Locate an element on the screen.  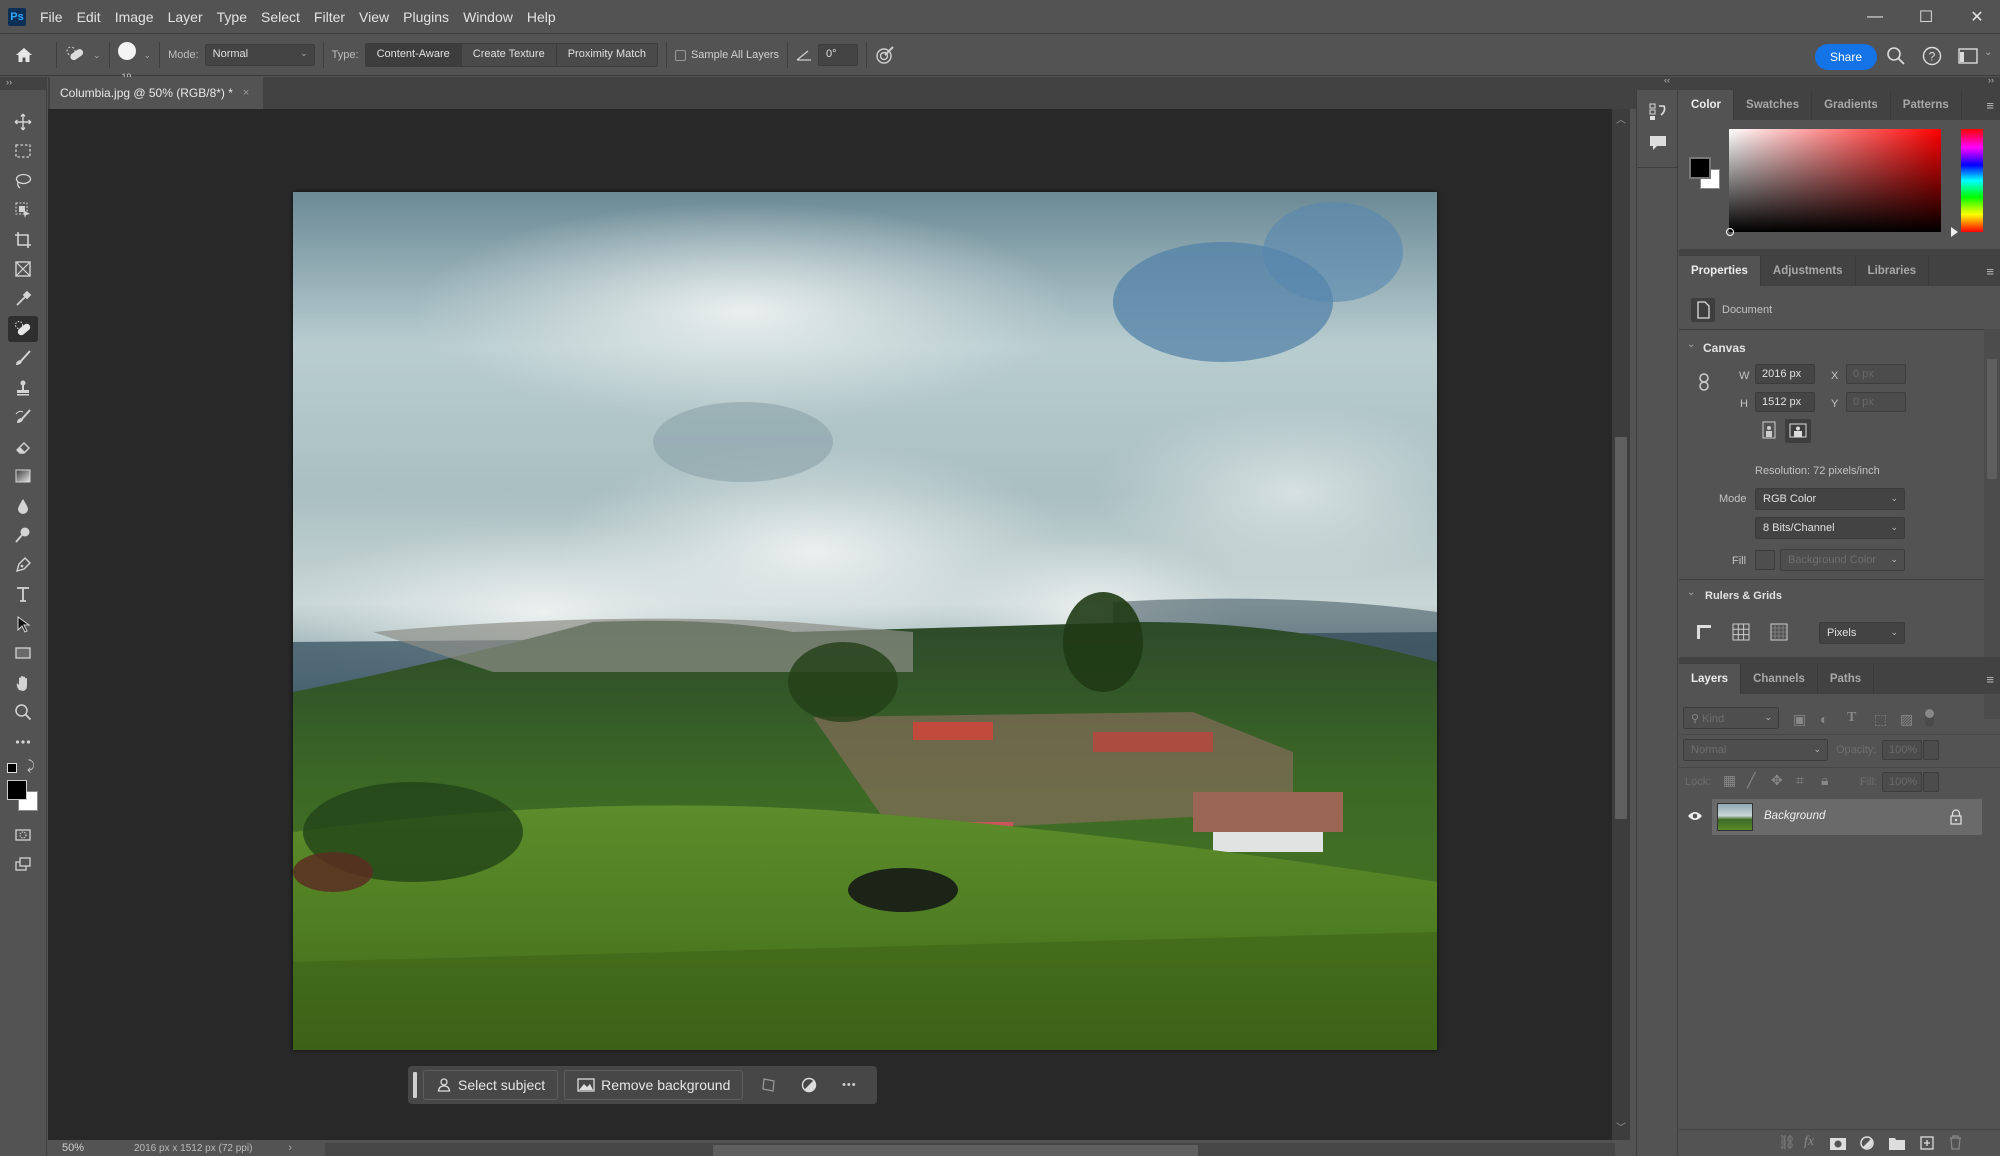
tool-history-brush is located at coordinates (23, 417).